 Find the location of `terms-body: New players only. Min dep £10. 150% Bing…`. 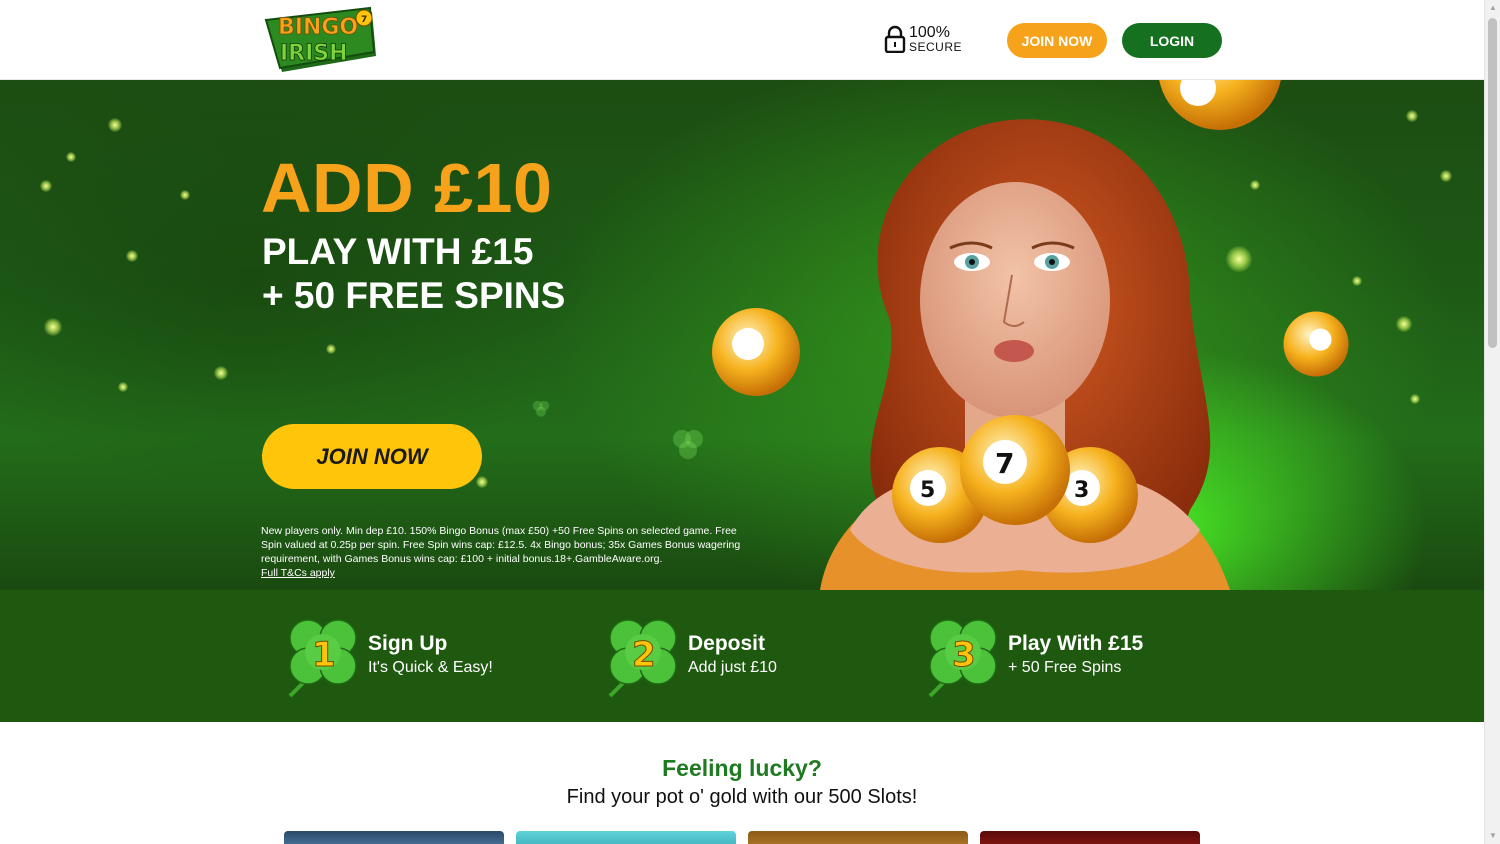

terms-body: New players only. Min dep £10. 150% Bing… is located at coordinates (501, 545).